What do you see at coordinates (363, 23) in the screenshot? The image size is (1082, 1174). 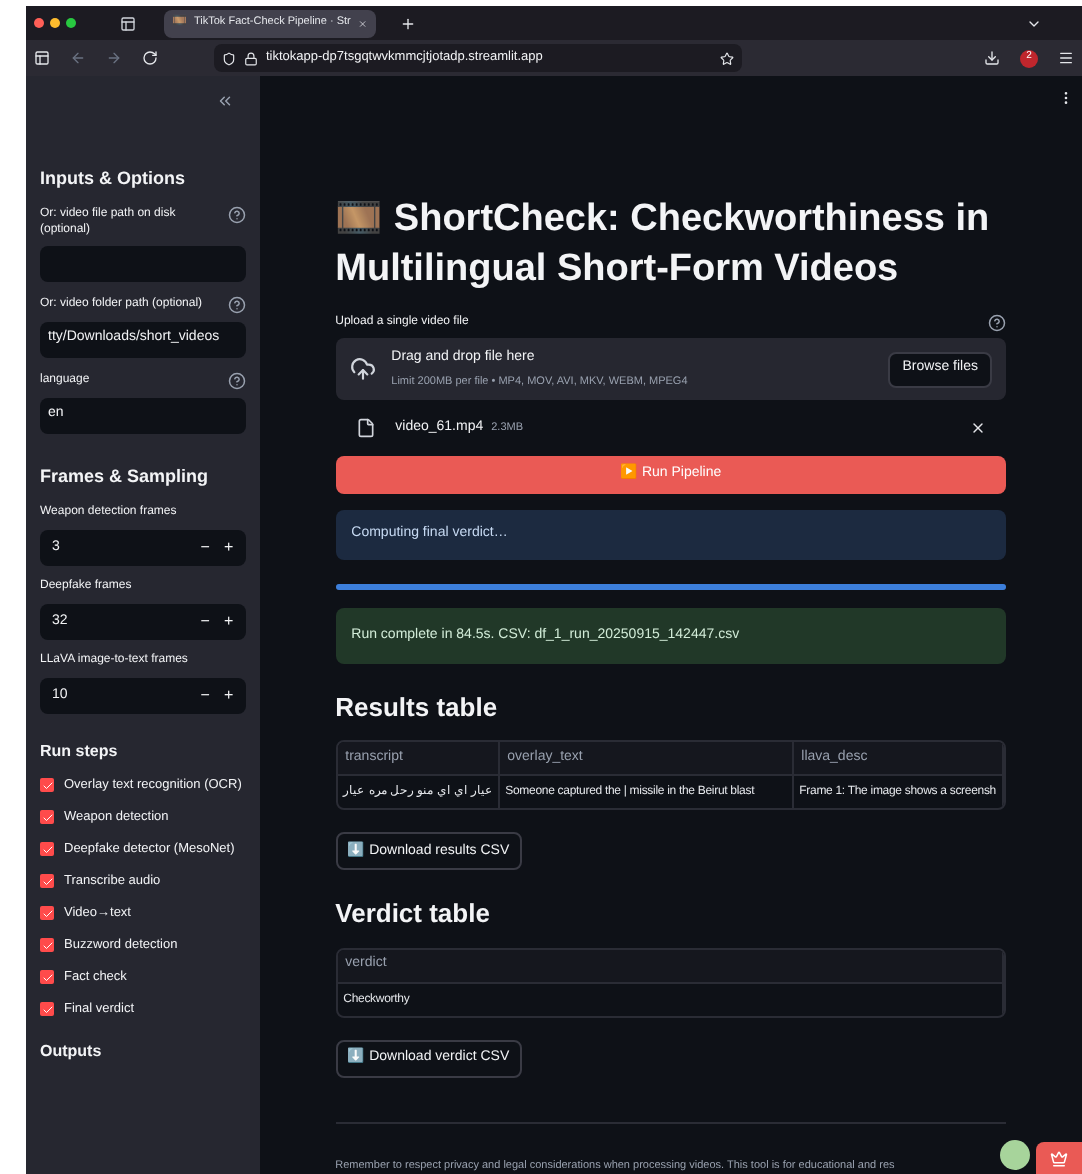 I see `close-tab-icon` at bounding box center [363, 23].